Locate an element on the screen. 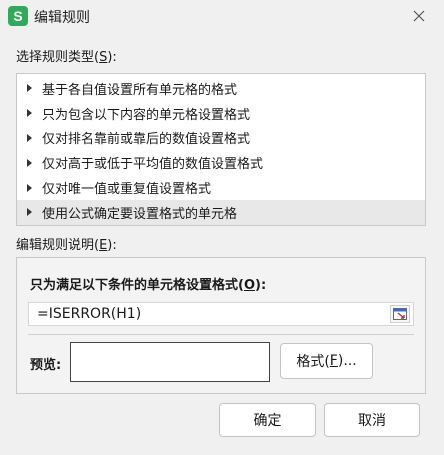 This screenshot has height=455, width=444. rule-item-label: 仅对唯一值或重复值设置格式 is located at coordinates (127, 190).